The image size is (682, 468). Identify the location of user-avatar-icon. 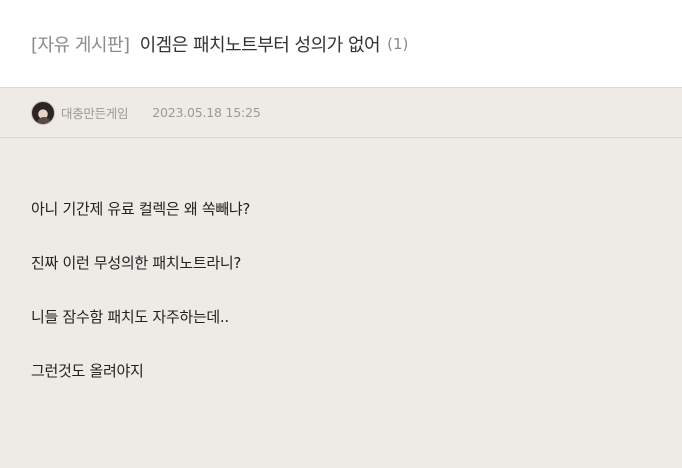
(43, 112).